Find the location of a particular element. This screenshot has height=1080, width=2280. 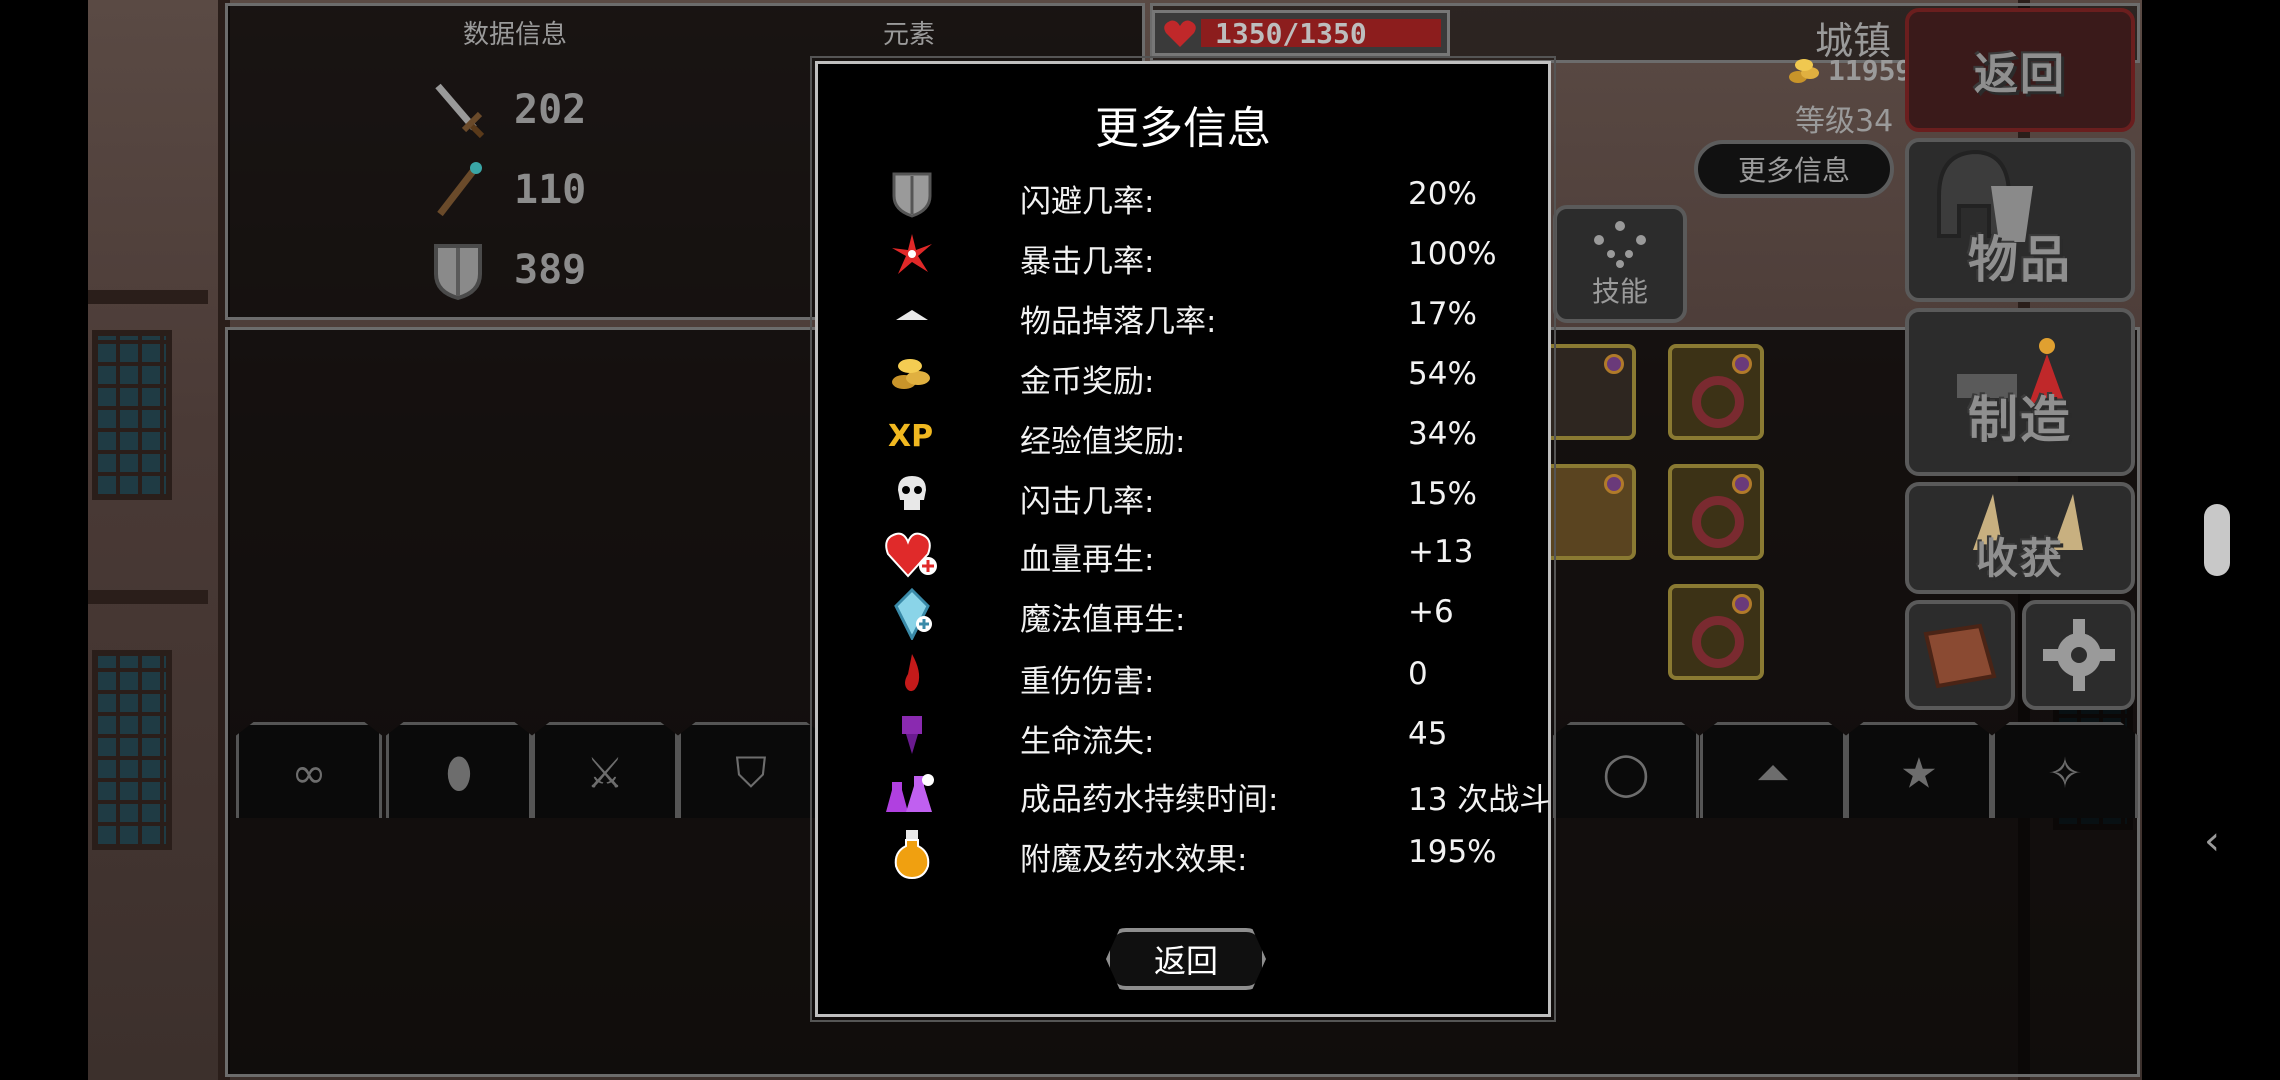

critical-spark-icon is located at coordinates (912, 254).